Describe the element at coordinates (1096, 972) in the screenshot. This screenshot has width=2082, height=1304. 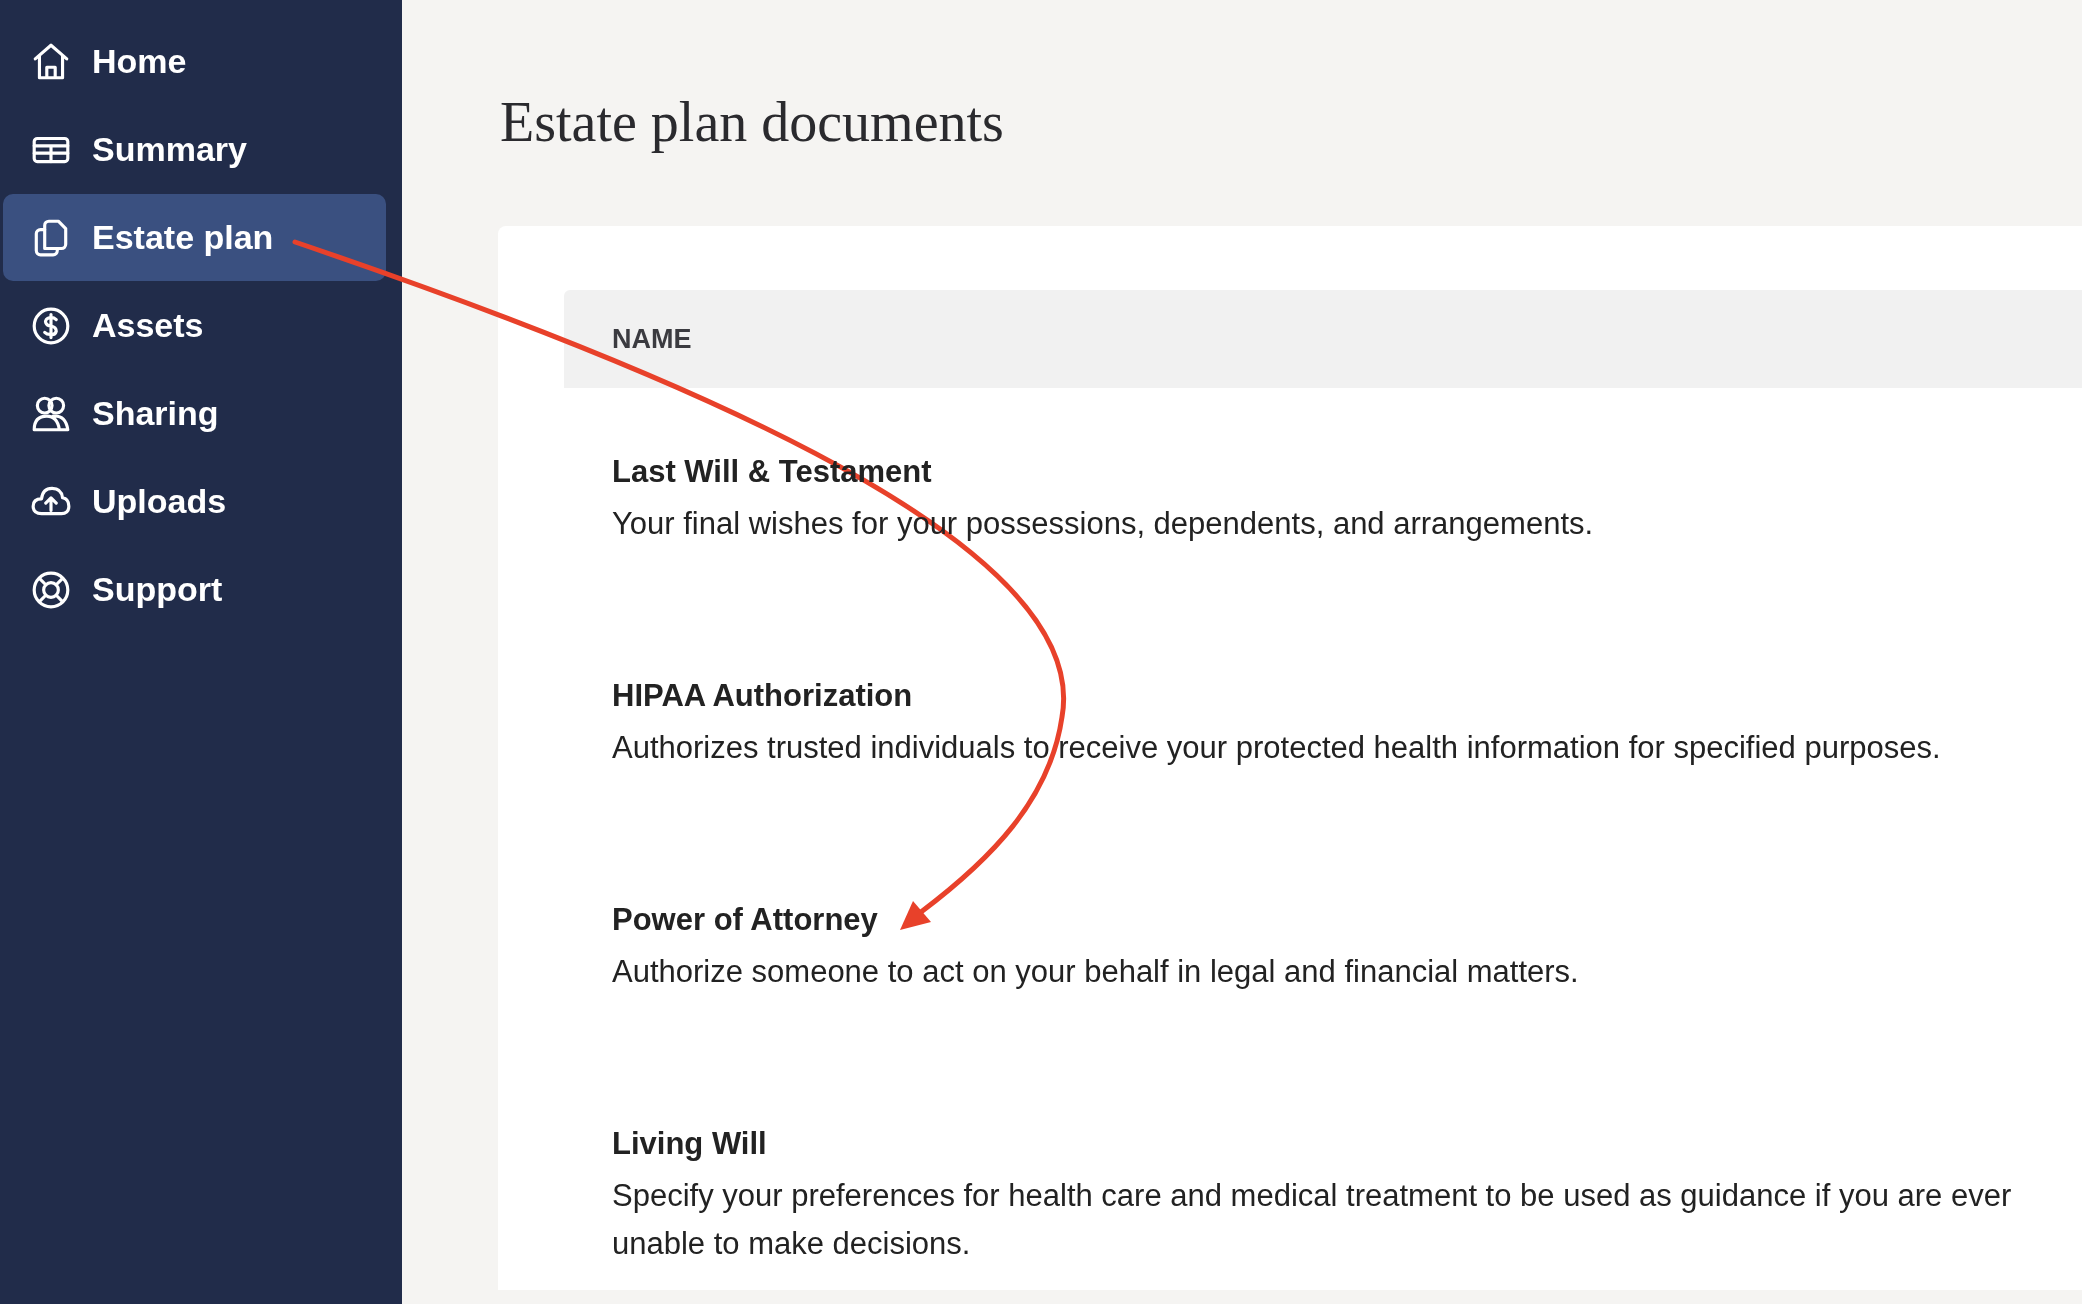
I see `document-description: Authorize someone to act on your behalf in legal and financial matters.` at that location.